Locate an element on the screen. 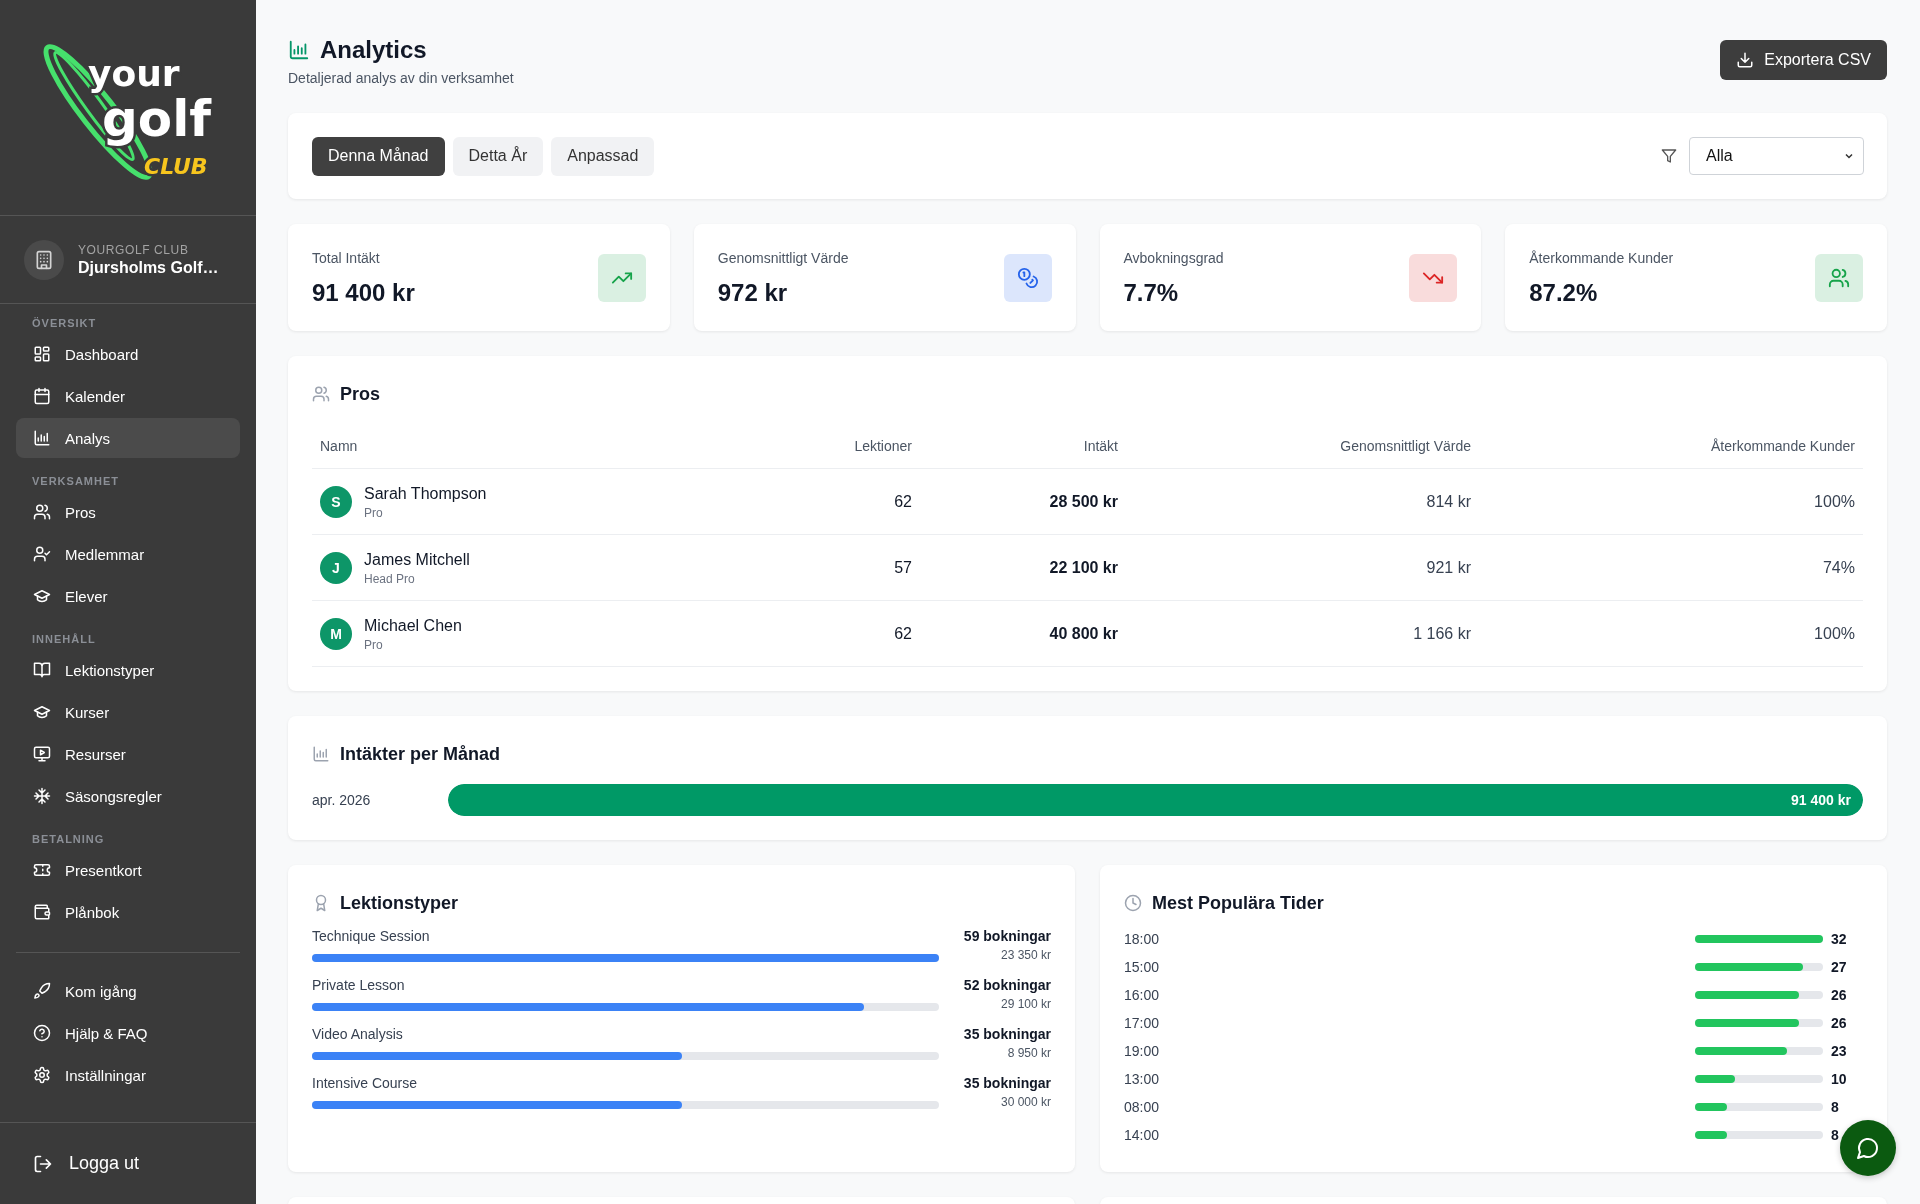 The height and width of the screenshot is (1204, 1920). logout-link: Logga ut is located at coordinates (86, 1163).